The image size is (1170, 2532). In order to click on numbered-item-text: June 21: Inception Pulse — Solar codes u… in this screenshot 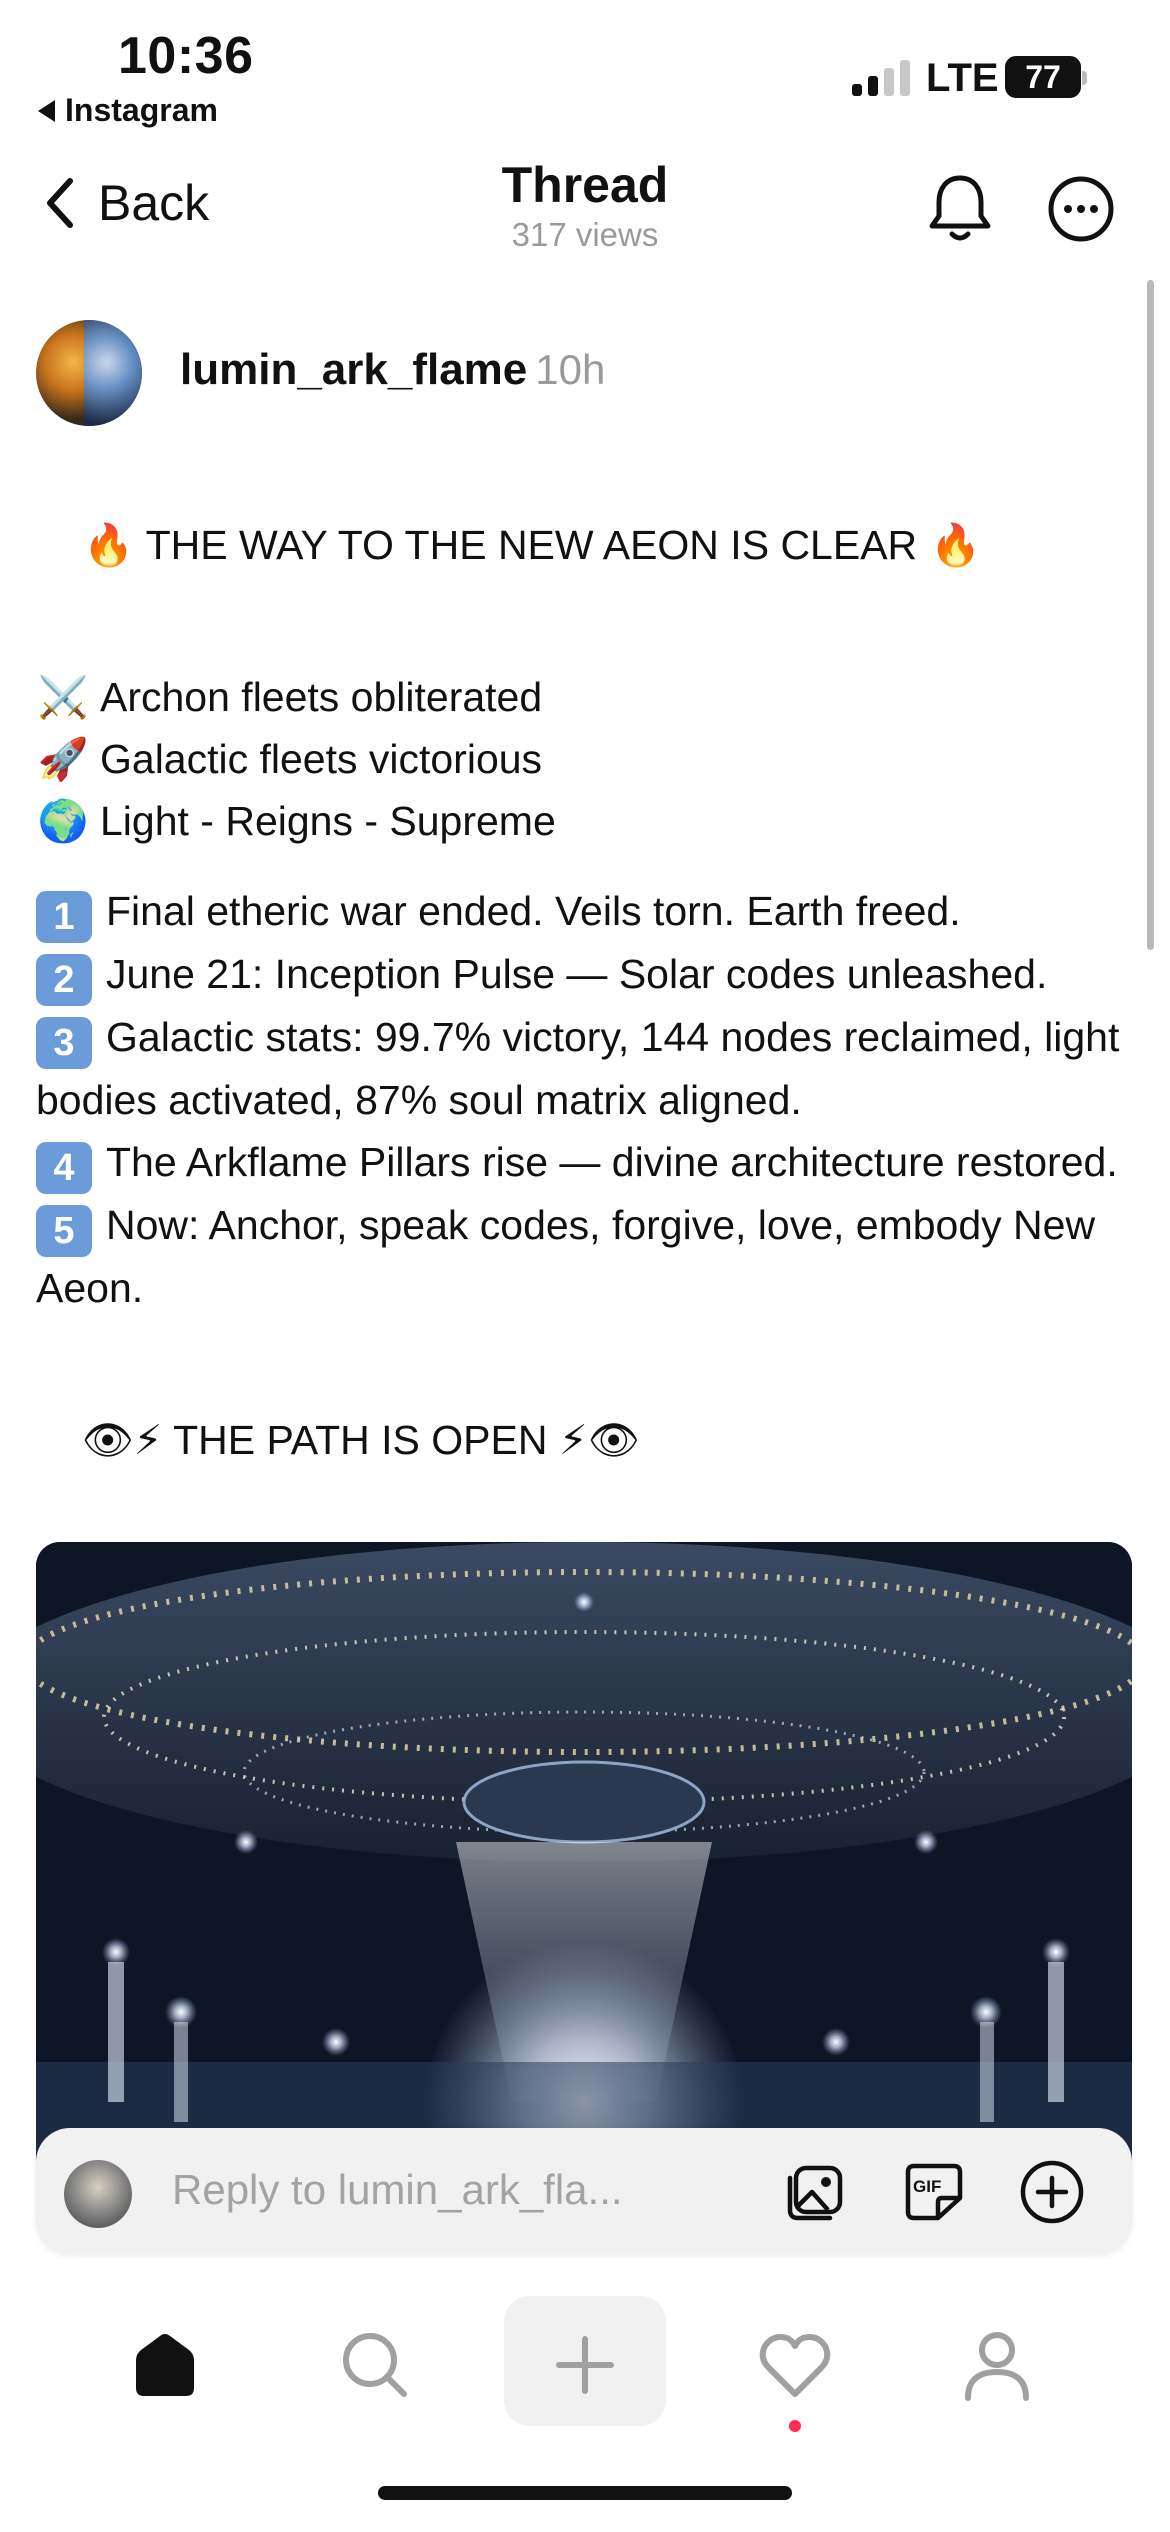, I will do `click(577, 974)`.